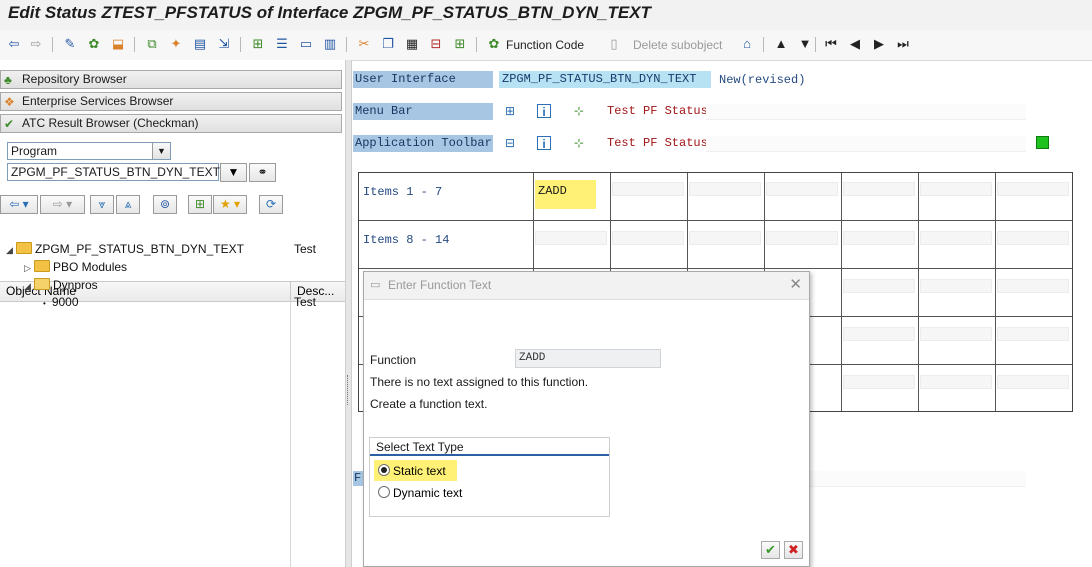 This screenshot has height=567, width=1092. Describe the element at coordinates (545, 45) in the screenshot. I see `function-code-button: Function Code` at that location.